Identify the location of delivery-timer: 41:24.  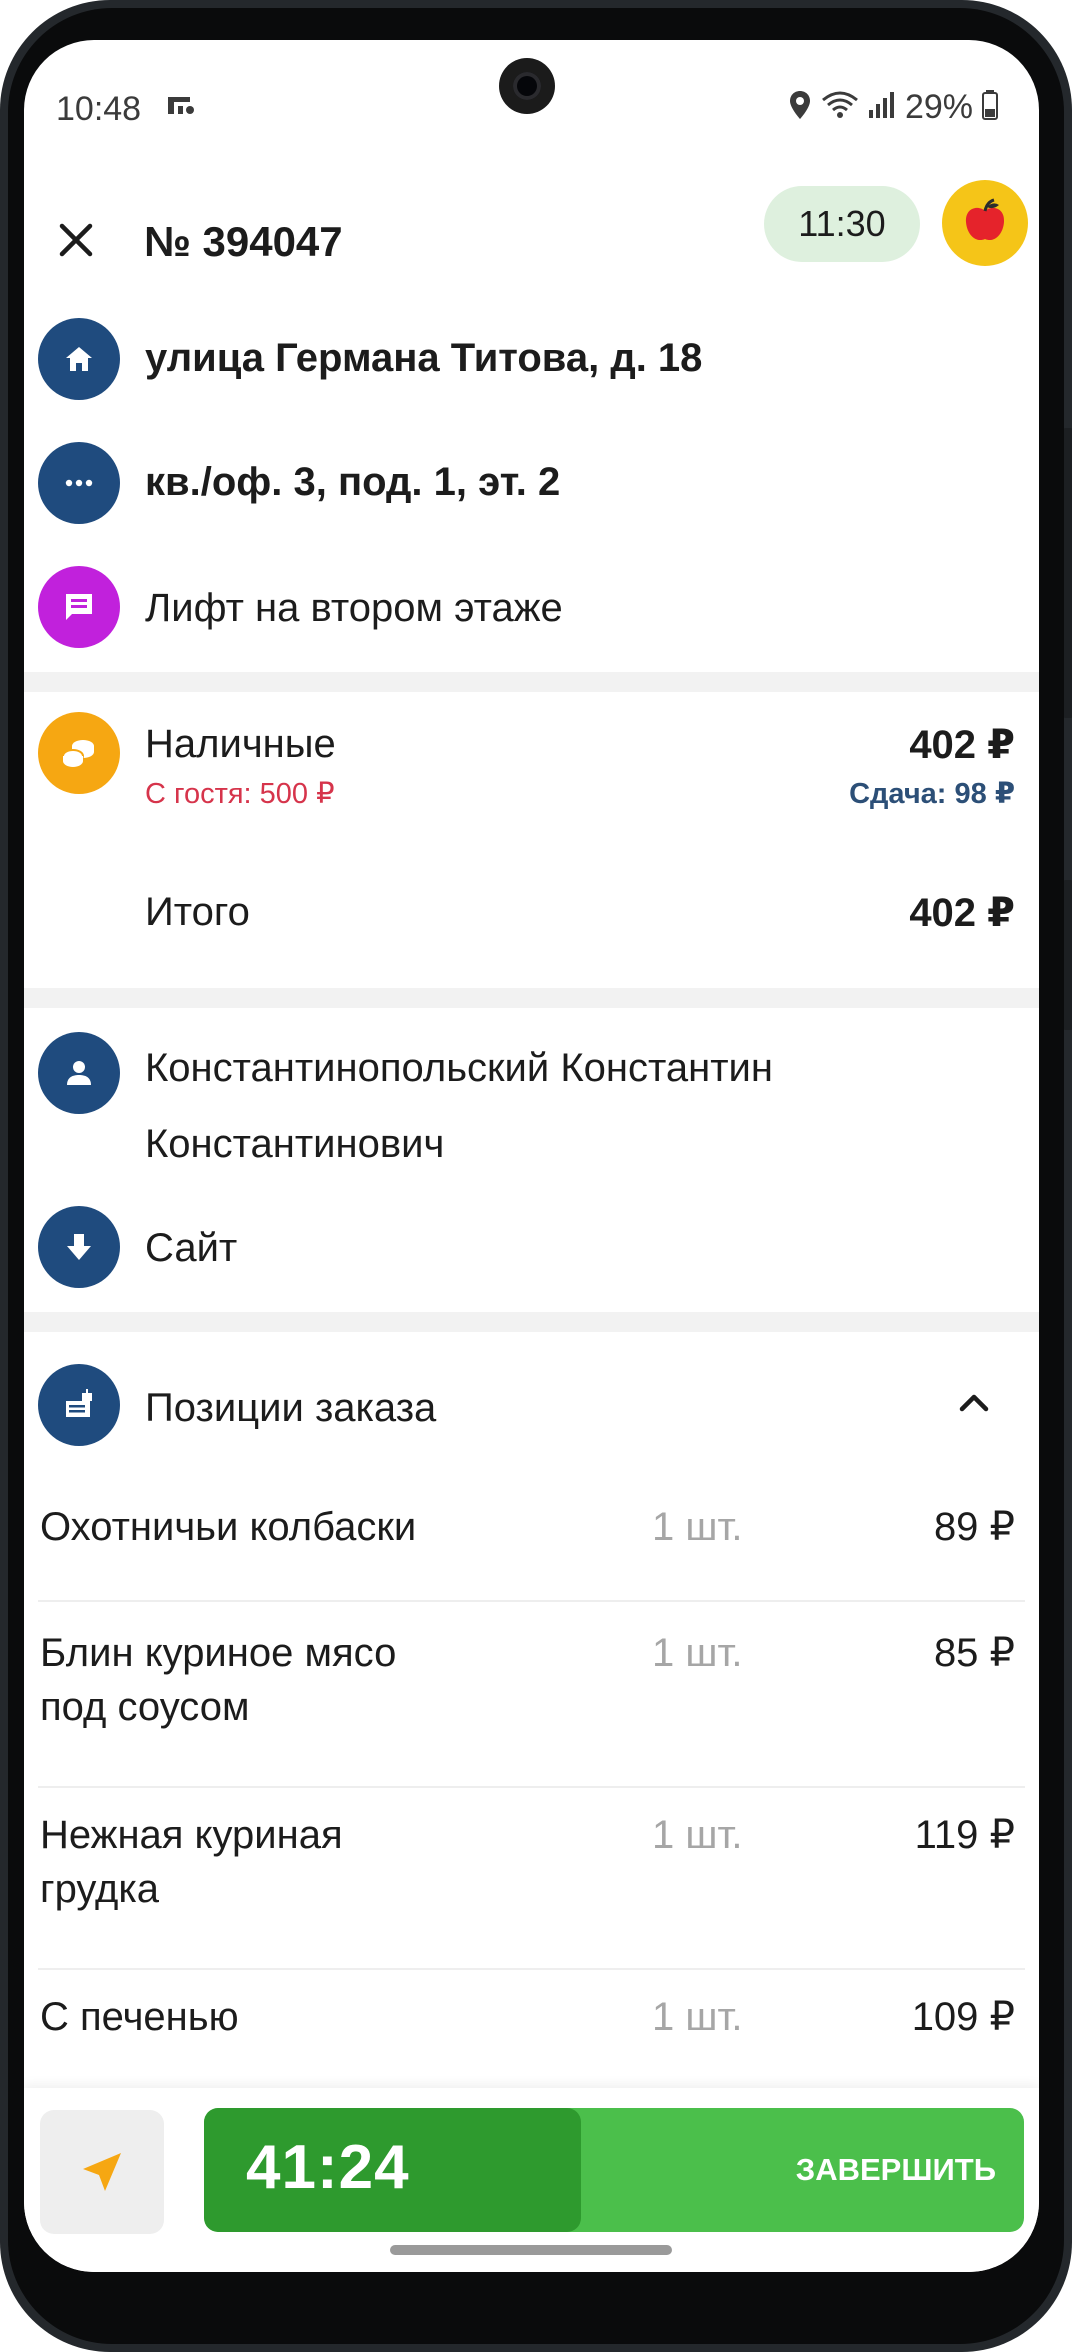
(328, 2167).